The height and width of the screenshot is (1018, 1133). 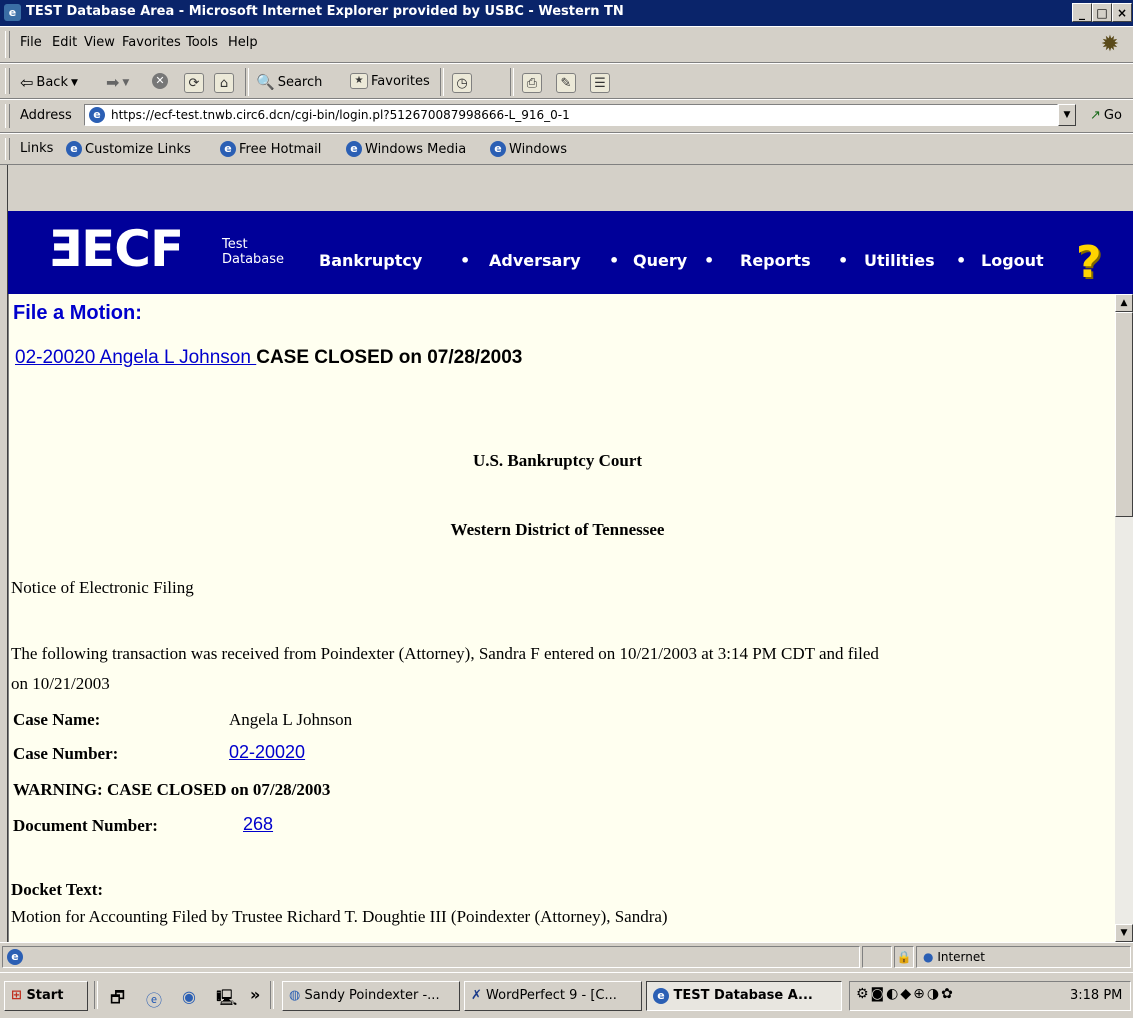 I want to click on wordperfect-icon: ✗, so click(x=476, y=995).